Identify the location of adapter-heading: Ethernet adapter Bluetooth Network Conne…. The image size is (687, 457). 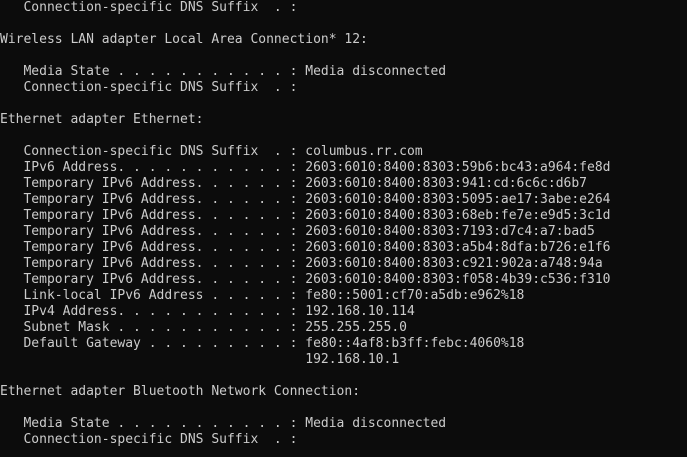
(180, 391).